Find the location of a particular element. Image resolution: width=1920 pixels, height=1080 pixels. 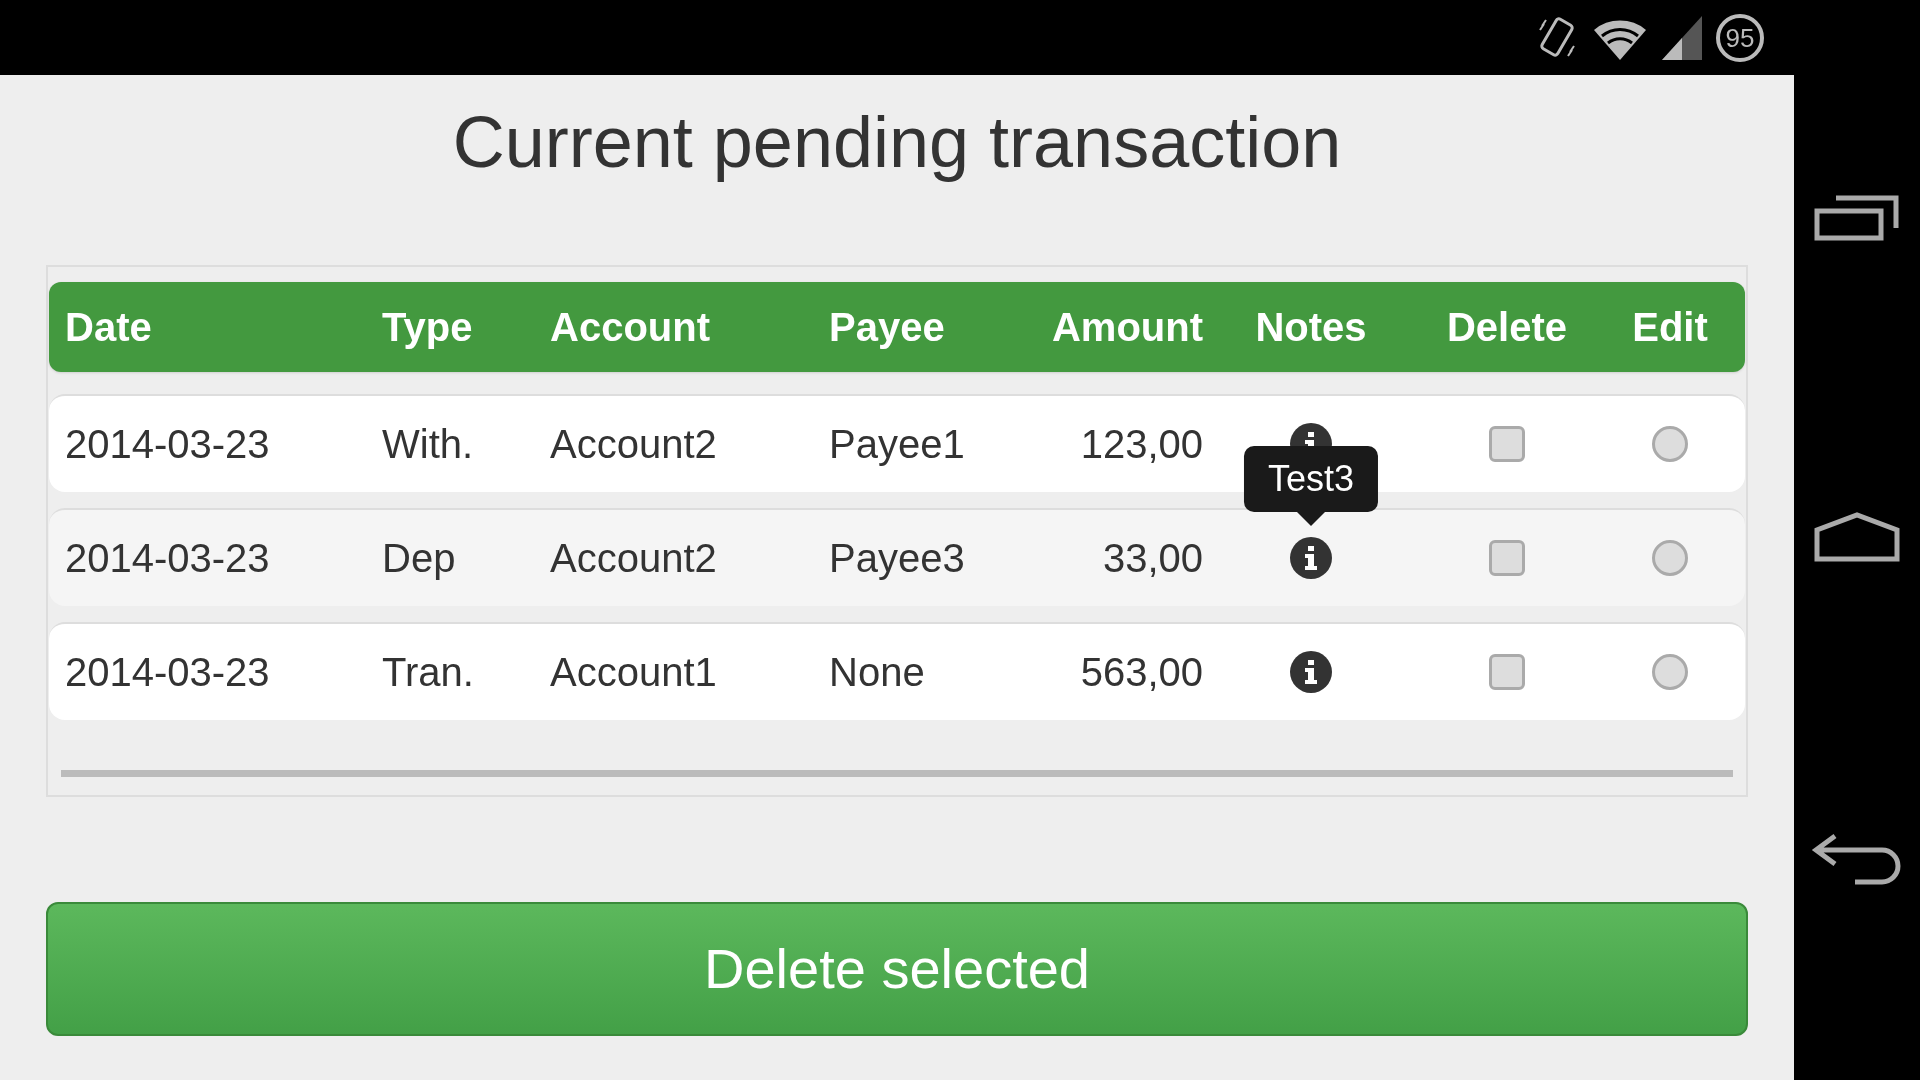

column-header: Delete is located at coordinates (1507, 327).